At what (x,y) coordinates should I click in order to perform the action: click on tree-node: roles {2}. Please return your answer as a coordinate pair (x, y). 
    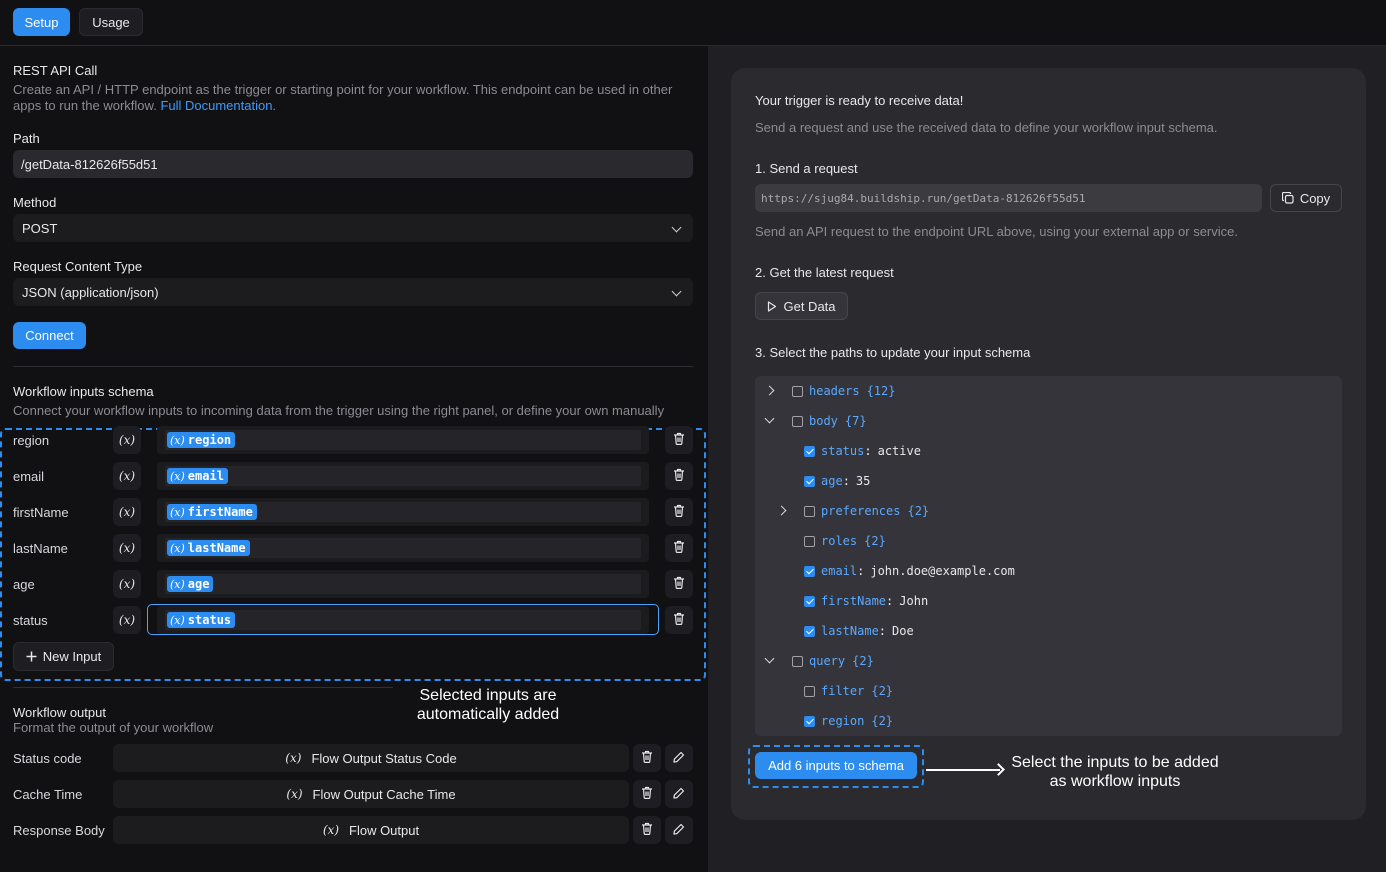
    Looking at the image, I should click on (845, 541).